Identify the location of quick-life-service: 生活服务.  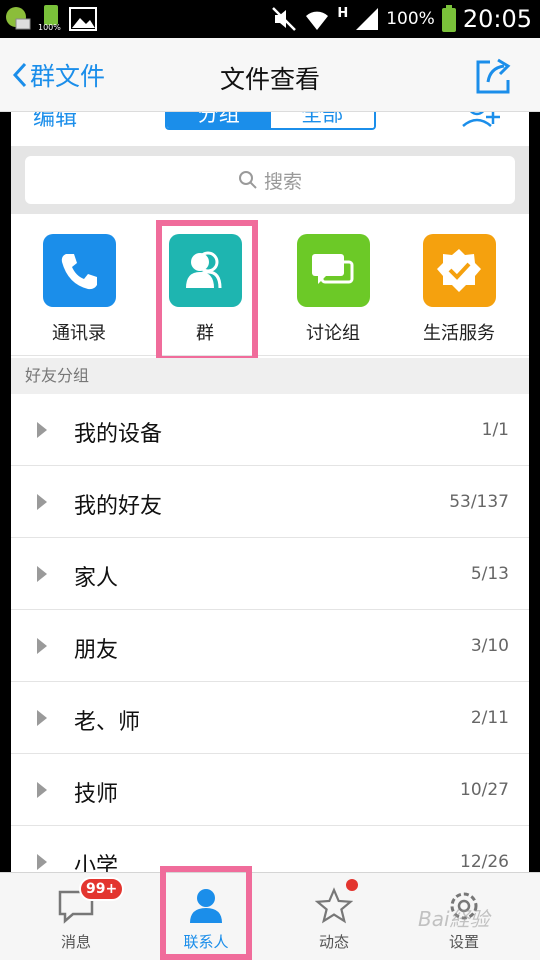
(459, 289).